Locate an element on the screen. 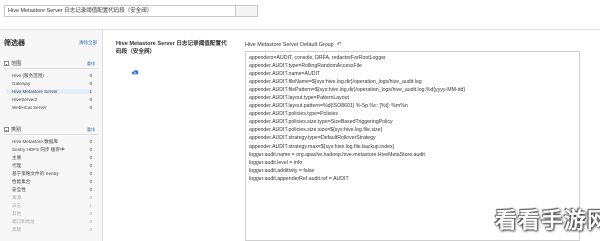  config-line: appender.AUDIT.layout.type=PatternLayout is located at coordinates (299, 98).